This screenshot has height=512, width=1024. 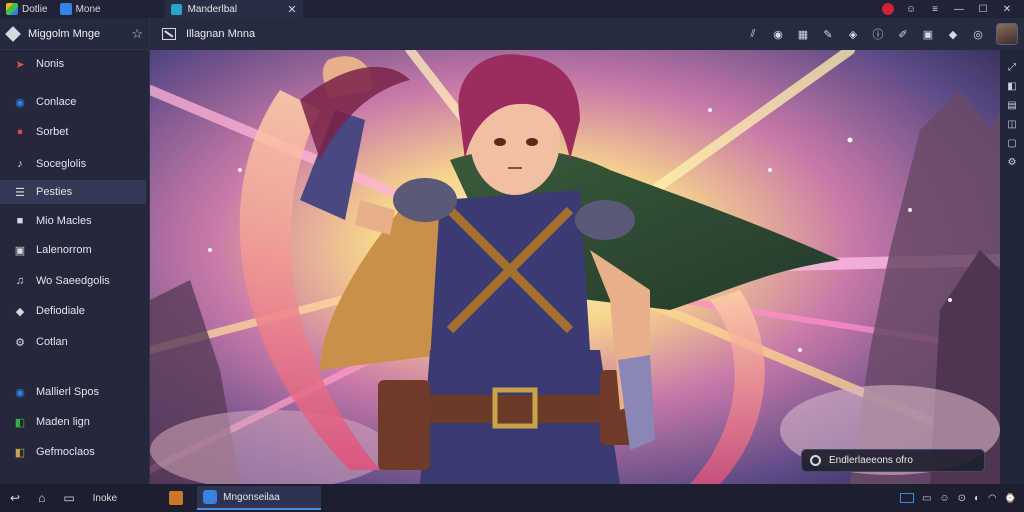 I want to click on chat-icon: ●, so click(x=20, y=132).